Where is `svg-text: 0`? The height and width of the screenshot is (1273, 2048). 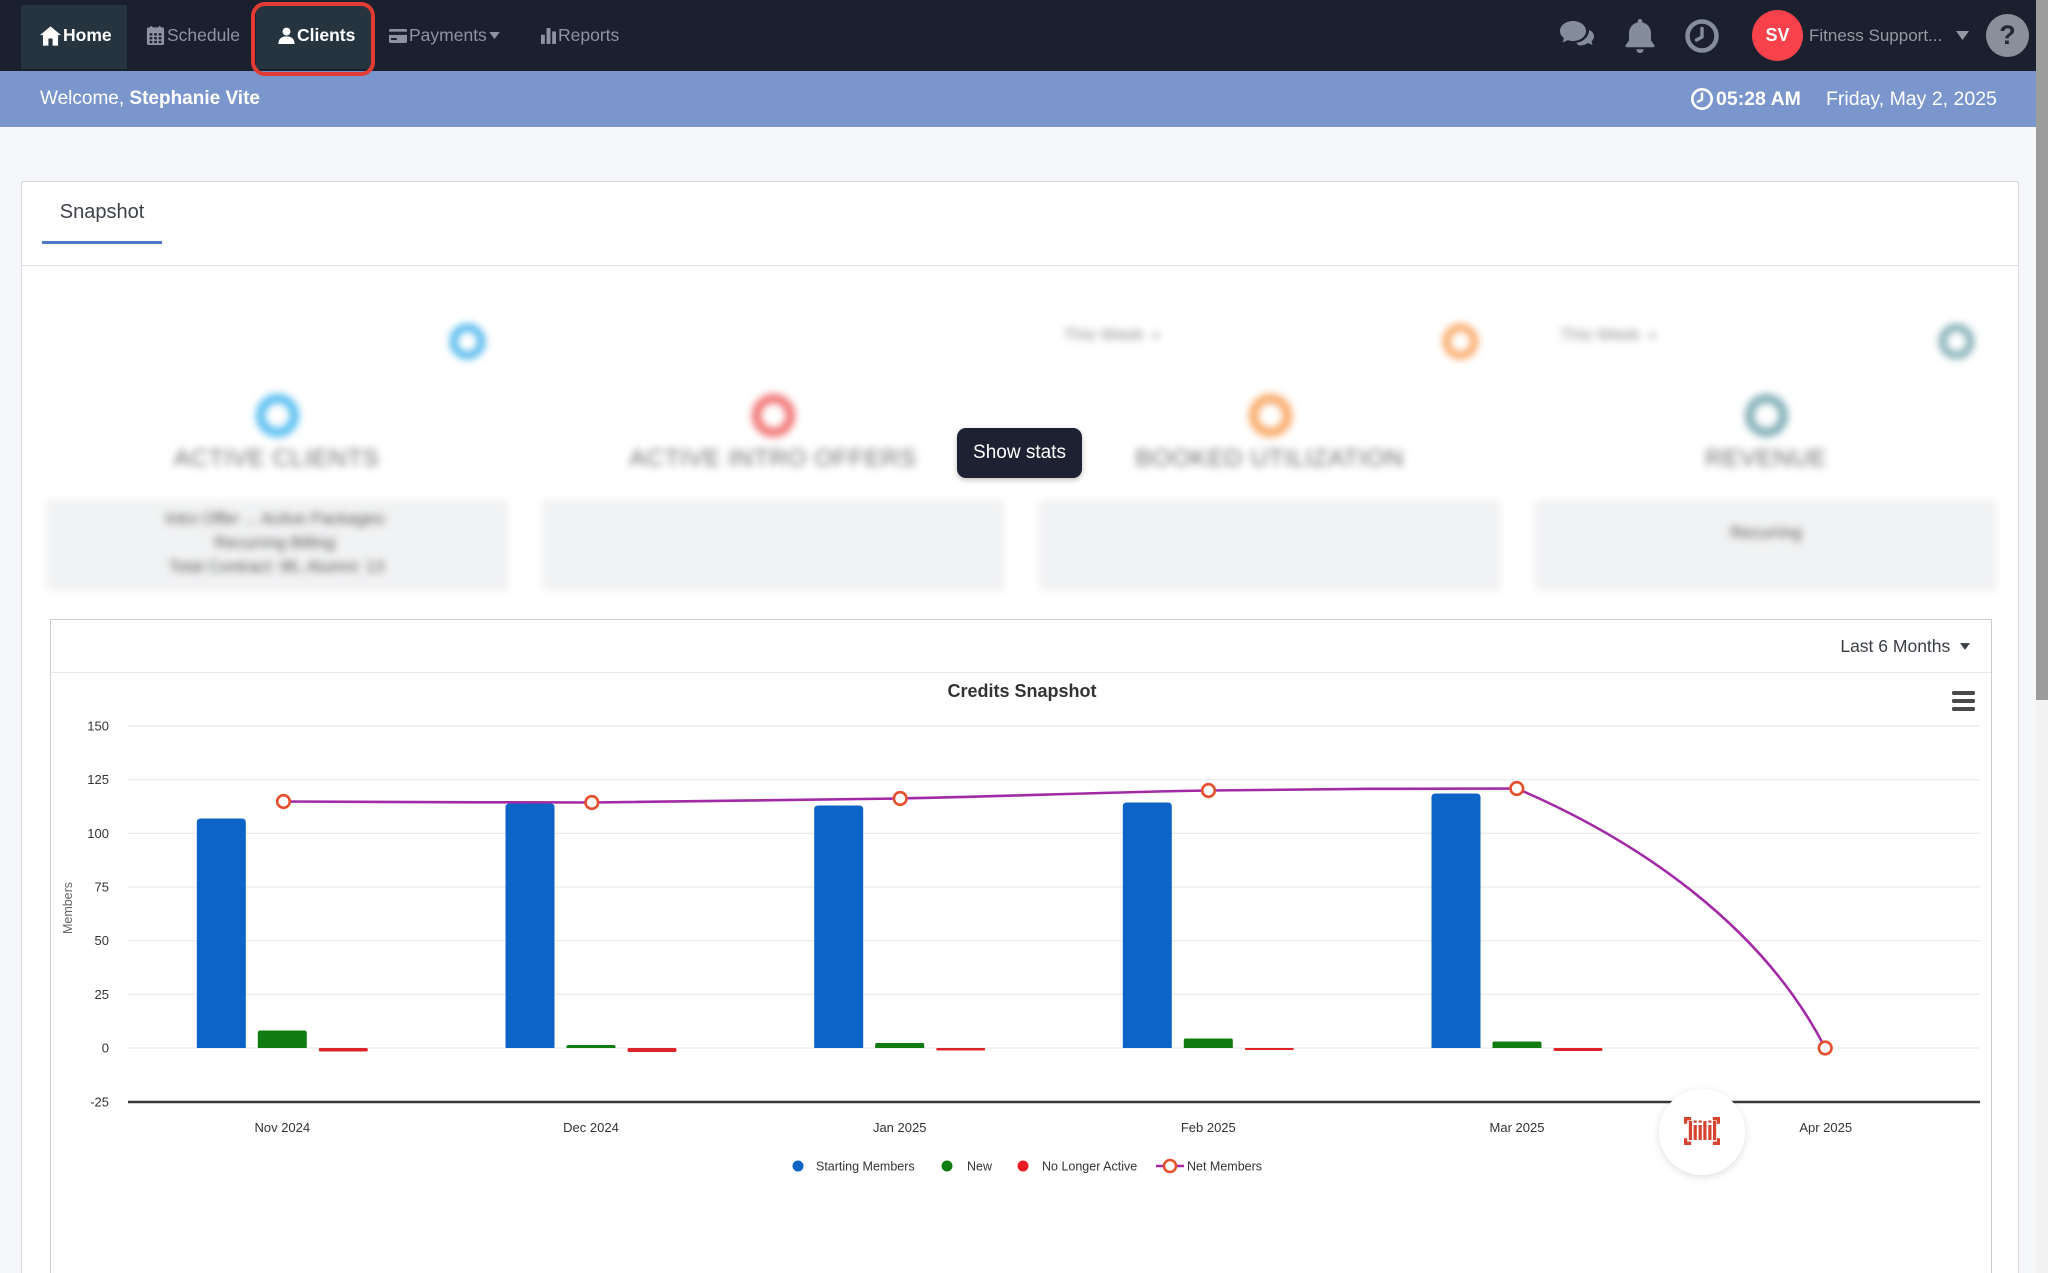 svg-text: 0 is located at coordinates (105, 1047).